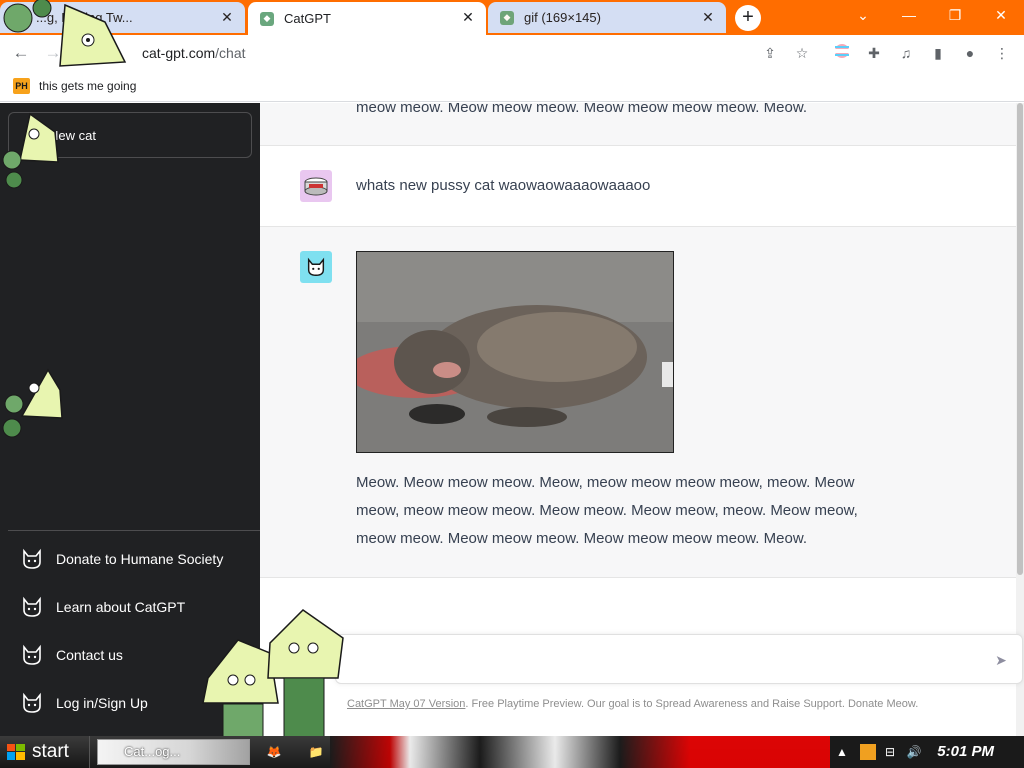 Image resolution: width=1024 pixels, height=768 pixels. What do you see at coordinates (179, 53) in the screenshot?
I see `url-host: cat-gpt.com` at bounding box center [179, 53].